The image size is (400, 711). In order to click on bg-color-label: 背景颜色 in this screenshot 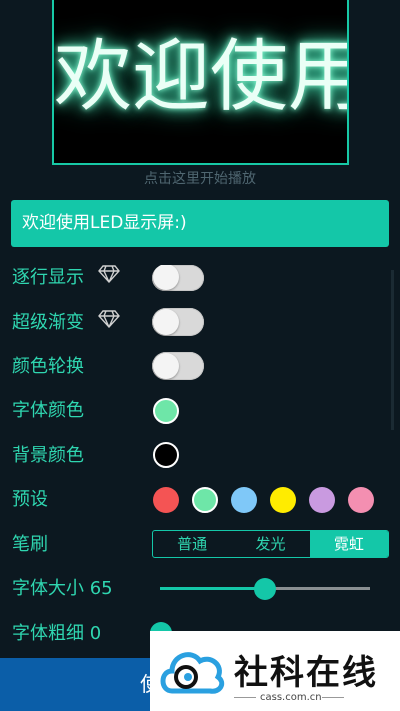, I will do `click(48, 455)`.